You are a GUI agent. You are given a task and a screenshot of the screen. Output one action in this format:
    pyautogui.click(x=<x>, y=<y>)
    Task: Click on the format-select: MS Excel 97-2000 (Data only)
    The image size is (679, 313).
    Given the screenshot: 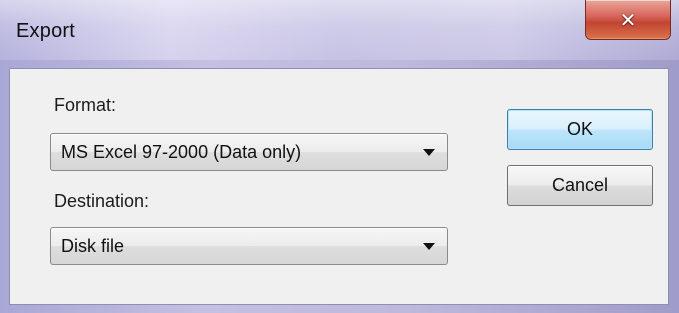 What is the action you would take?
    pyautogui.click(x=249, y=152)
    